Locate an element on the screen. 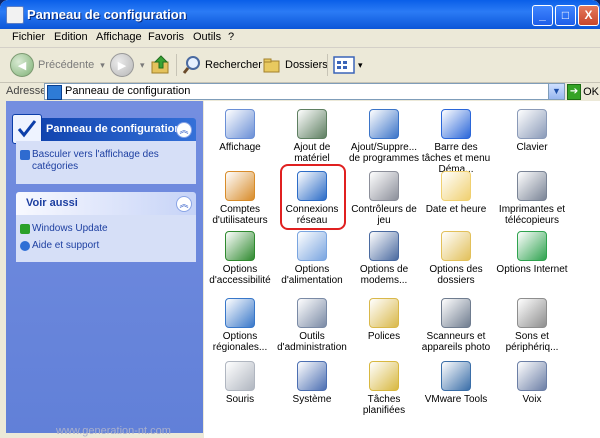  item-display: Affichage is located at coordinates (240, 131).